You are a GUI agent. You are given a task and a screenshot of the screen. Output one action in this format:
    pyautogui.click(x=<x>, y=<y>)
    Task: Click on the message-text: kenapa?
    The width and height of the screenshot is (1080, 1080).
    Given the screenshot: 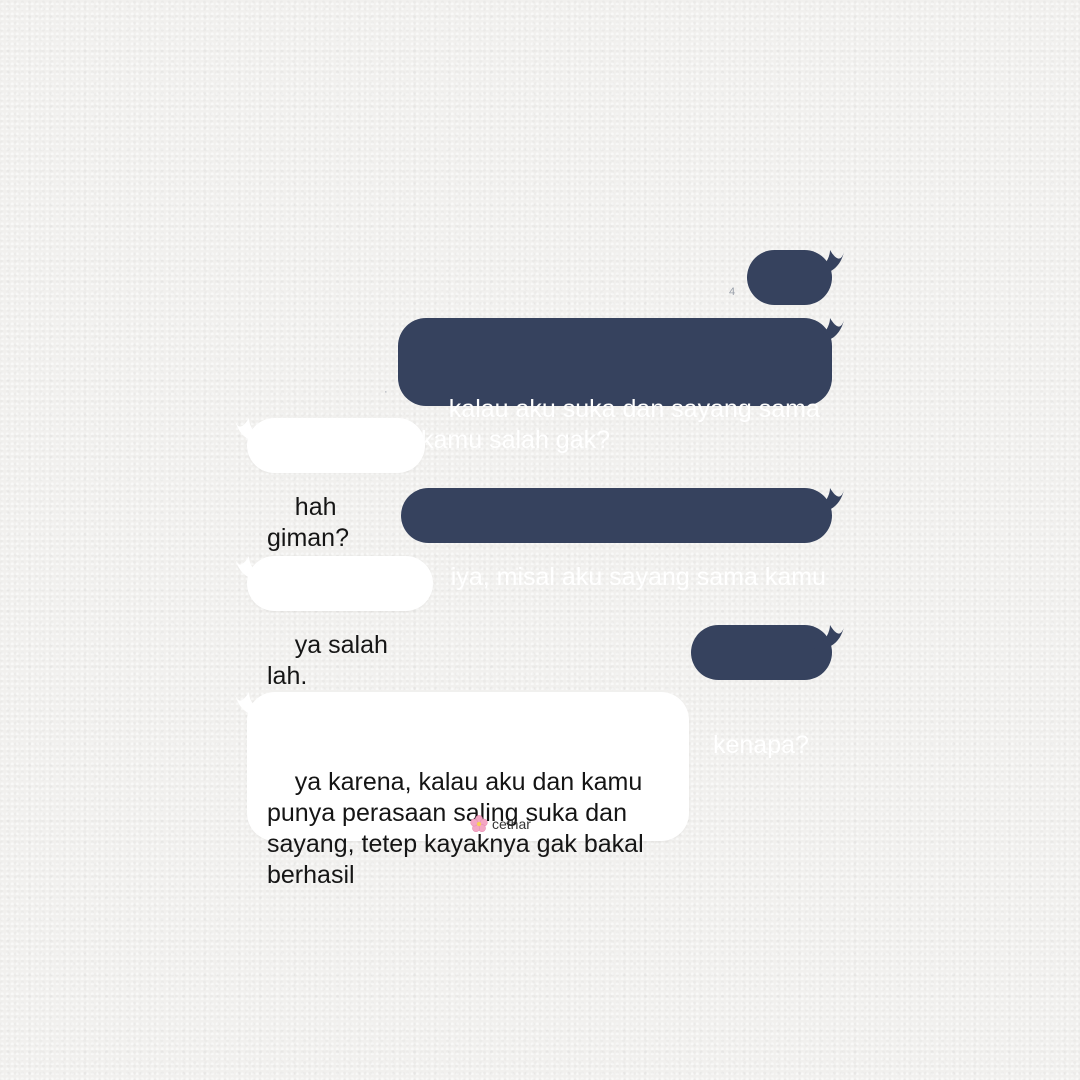 What is the action you would take?
    pyautogui.click(x=761, y=745)
    